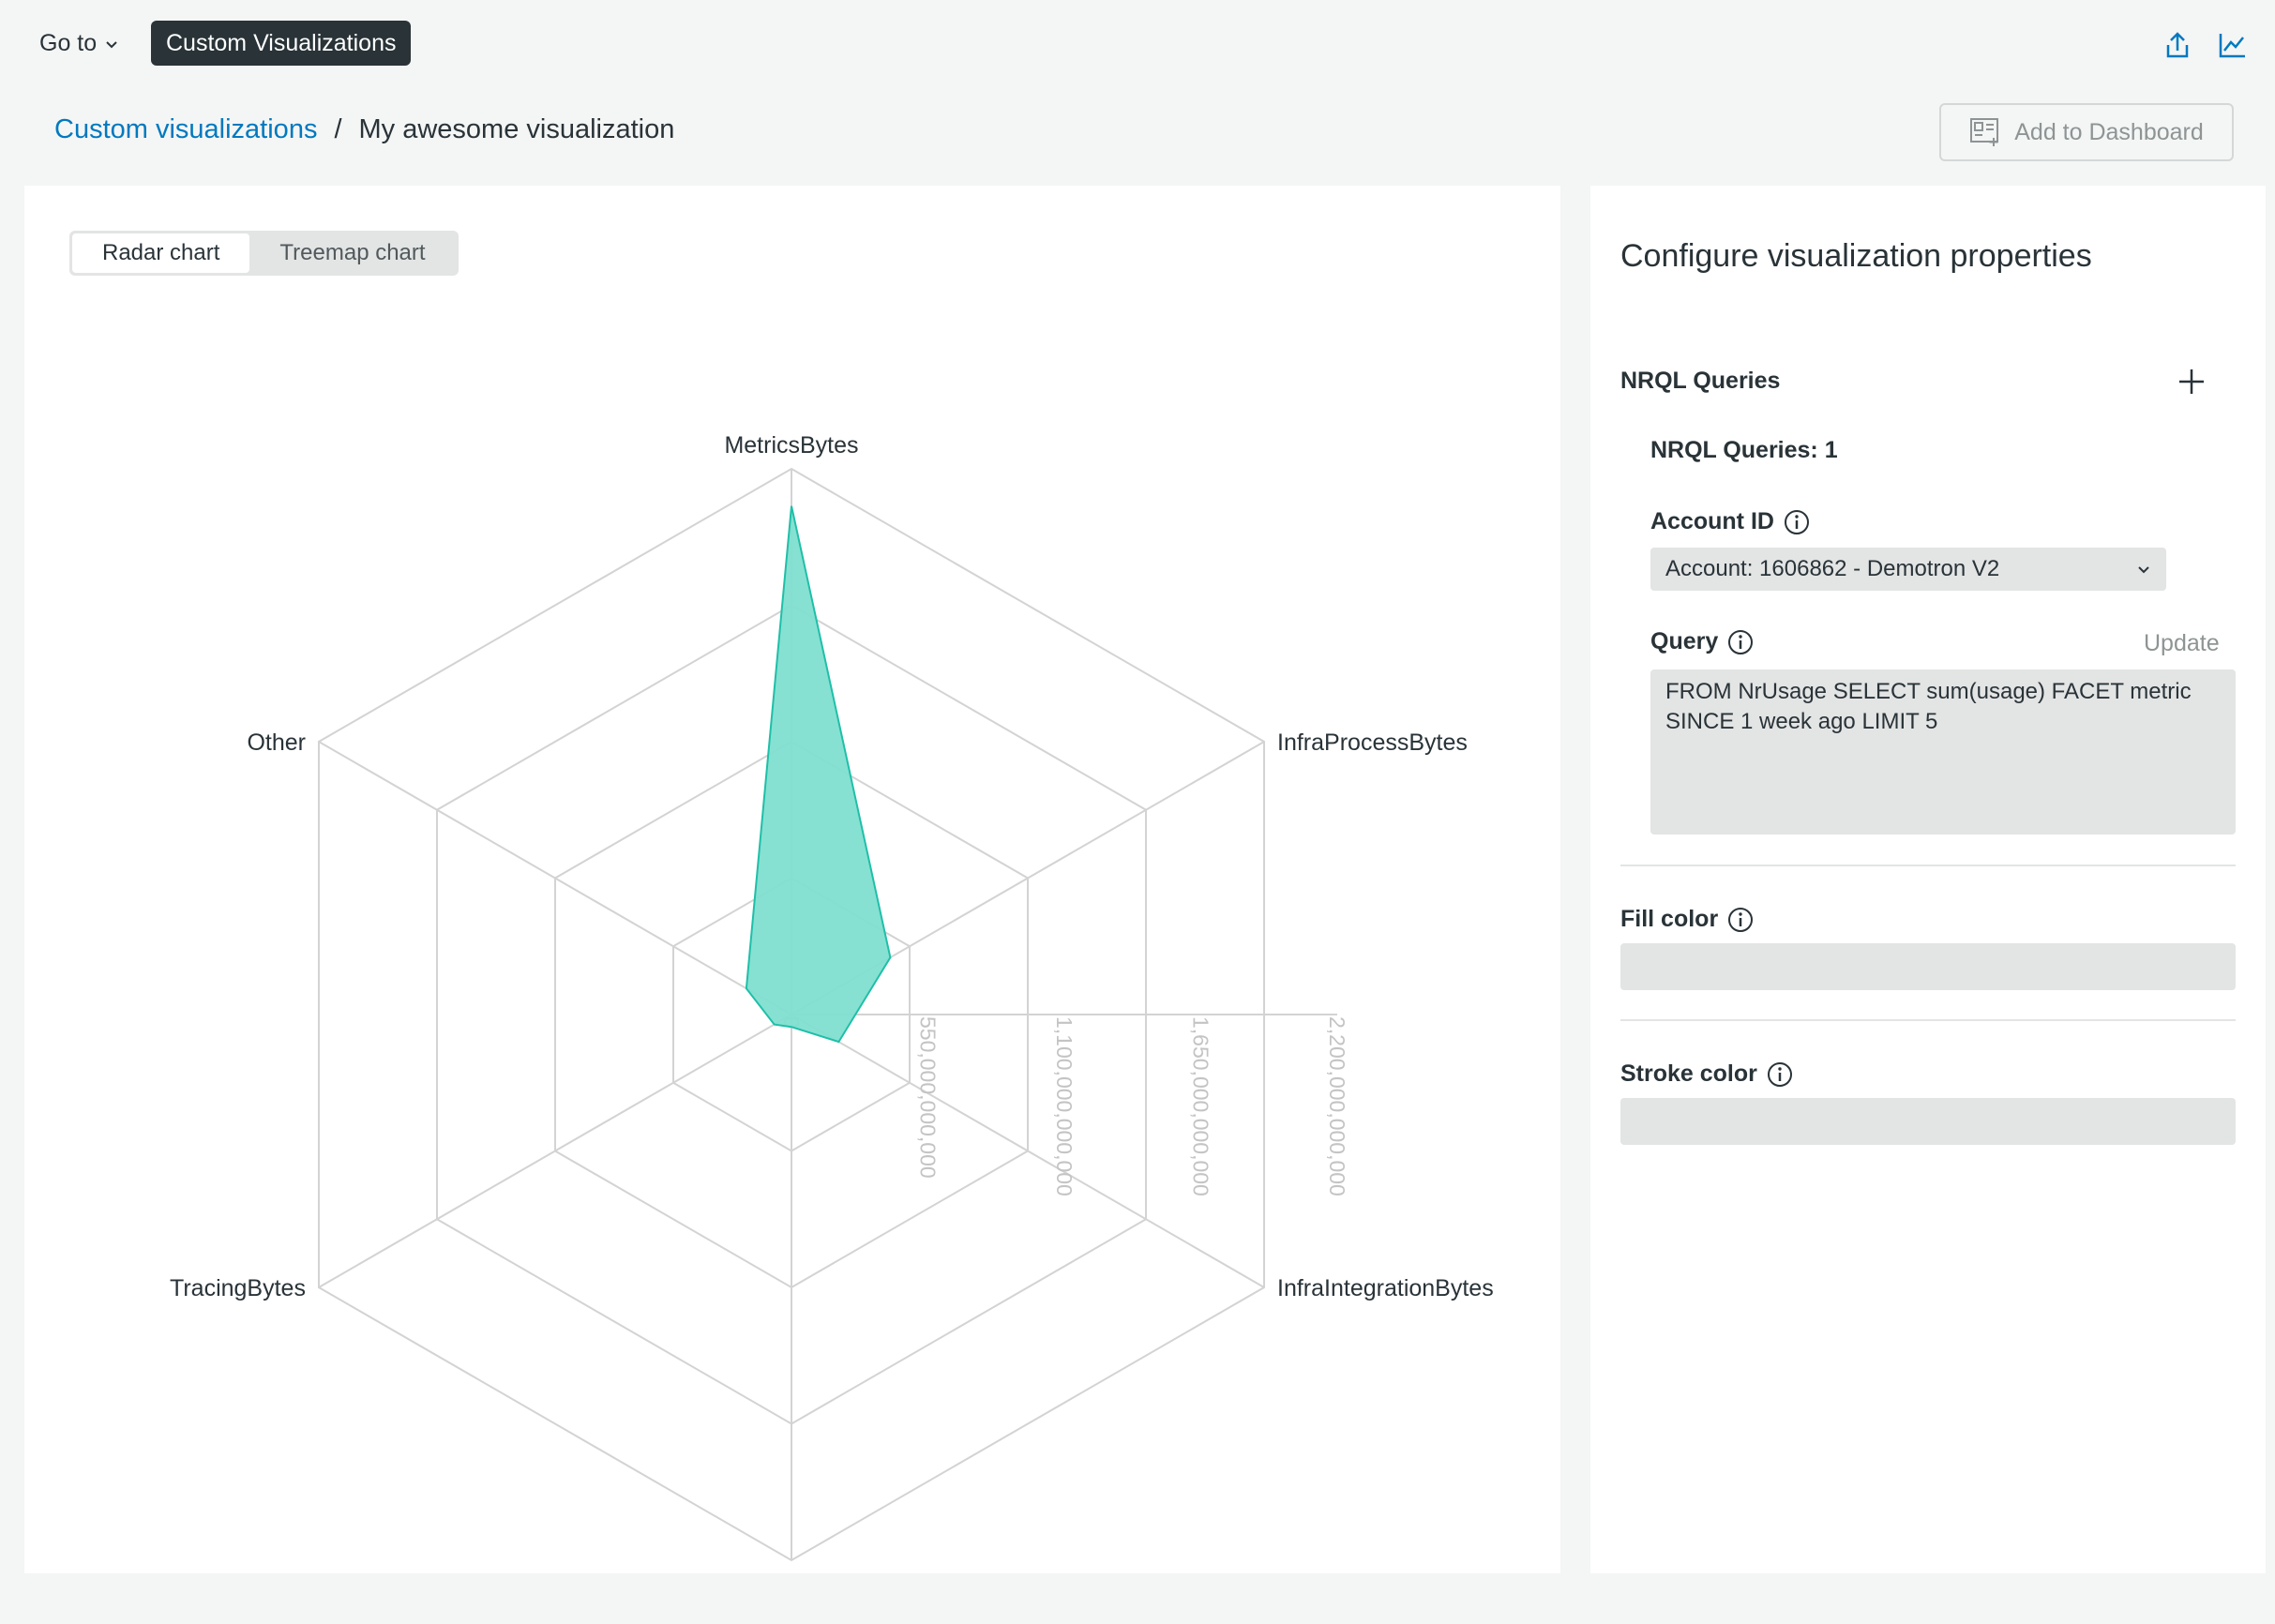 This screenshot has width=2275, height=1624. Describe the element at coordinates (2143, 570) in the screenshot. I see `chevron-down-icon` at that location.